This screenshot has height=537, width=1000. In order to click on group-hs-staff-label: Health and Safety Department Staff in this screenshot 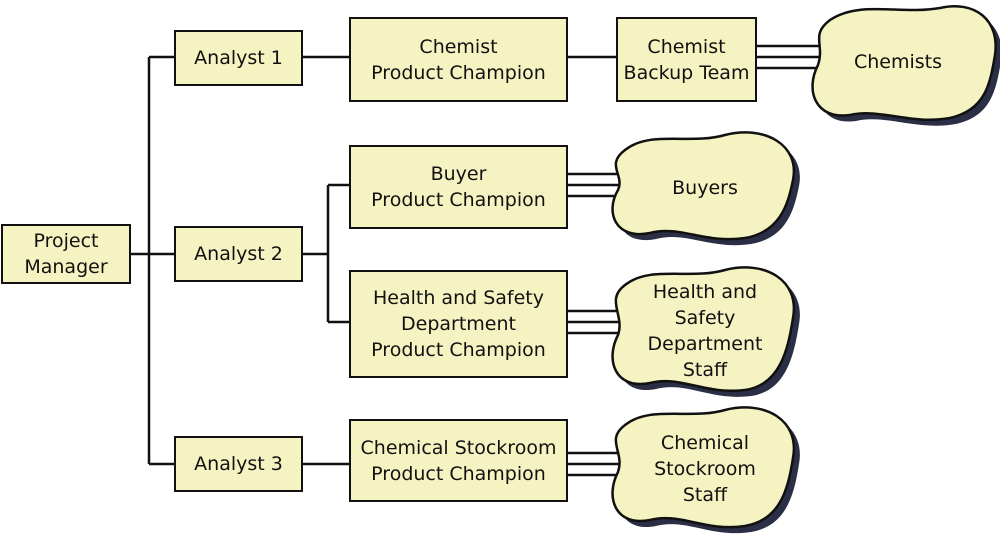, I will do `click(705, 331)`.